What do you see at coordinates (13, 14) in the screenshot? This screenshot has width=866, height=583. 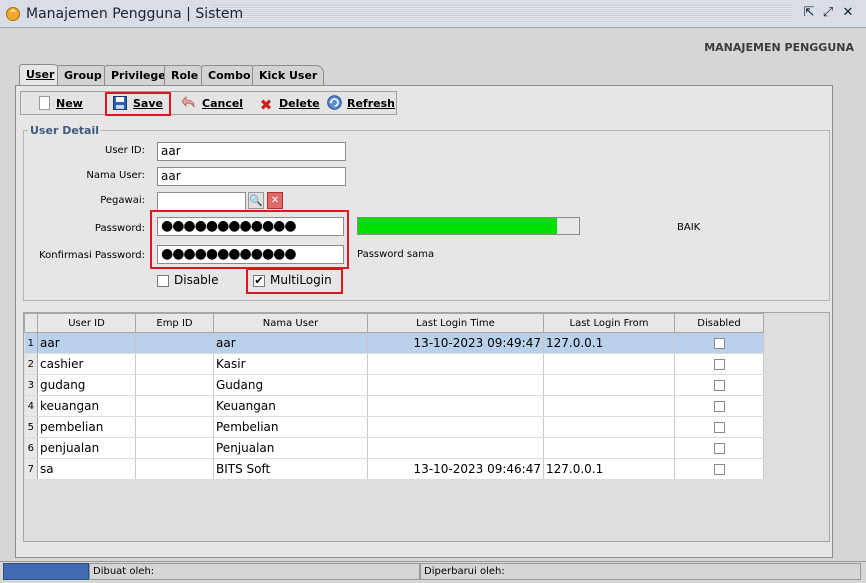 I see `app-icon: ^` at bounding box center [13, 14].